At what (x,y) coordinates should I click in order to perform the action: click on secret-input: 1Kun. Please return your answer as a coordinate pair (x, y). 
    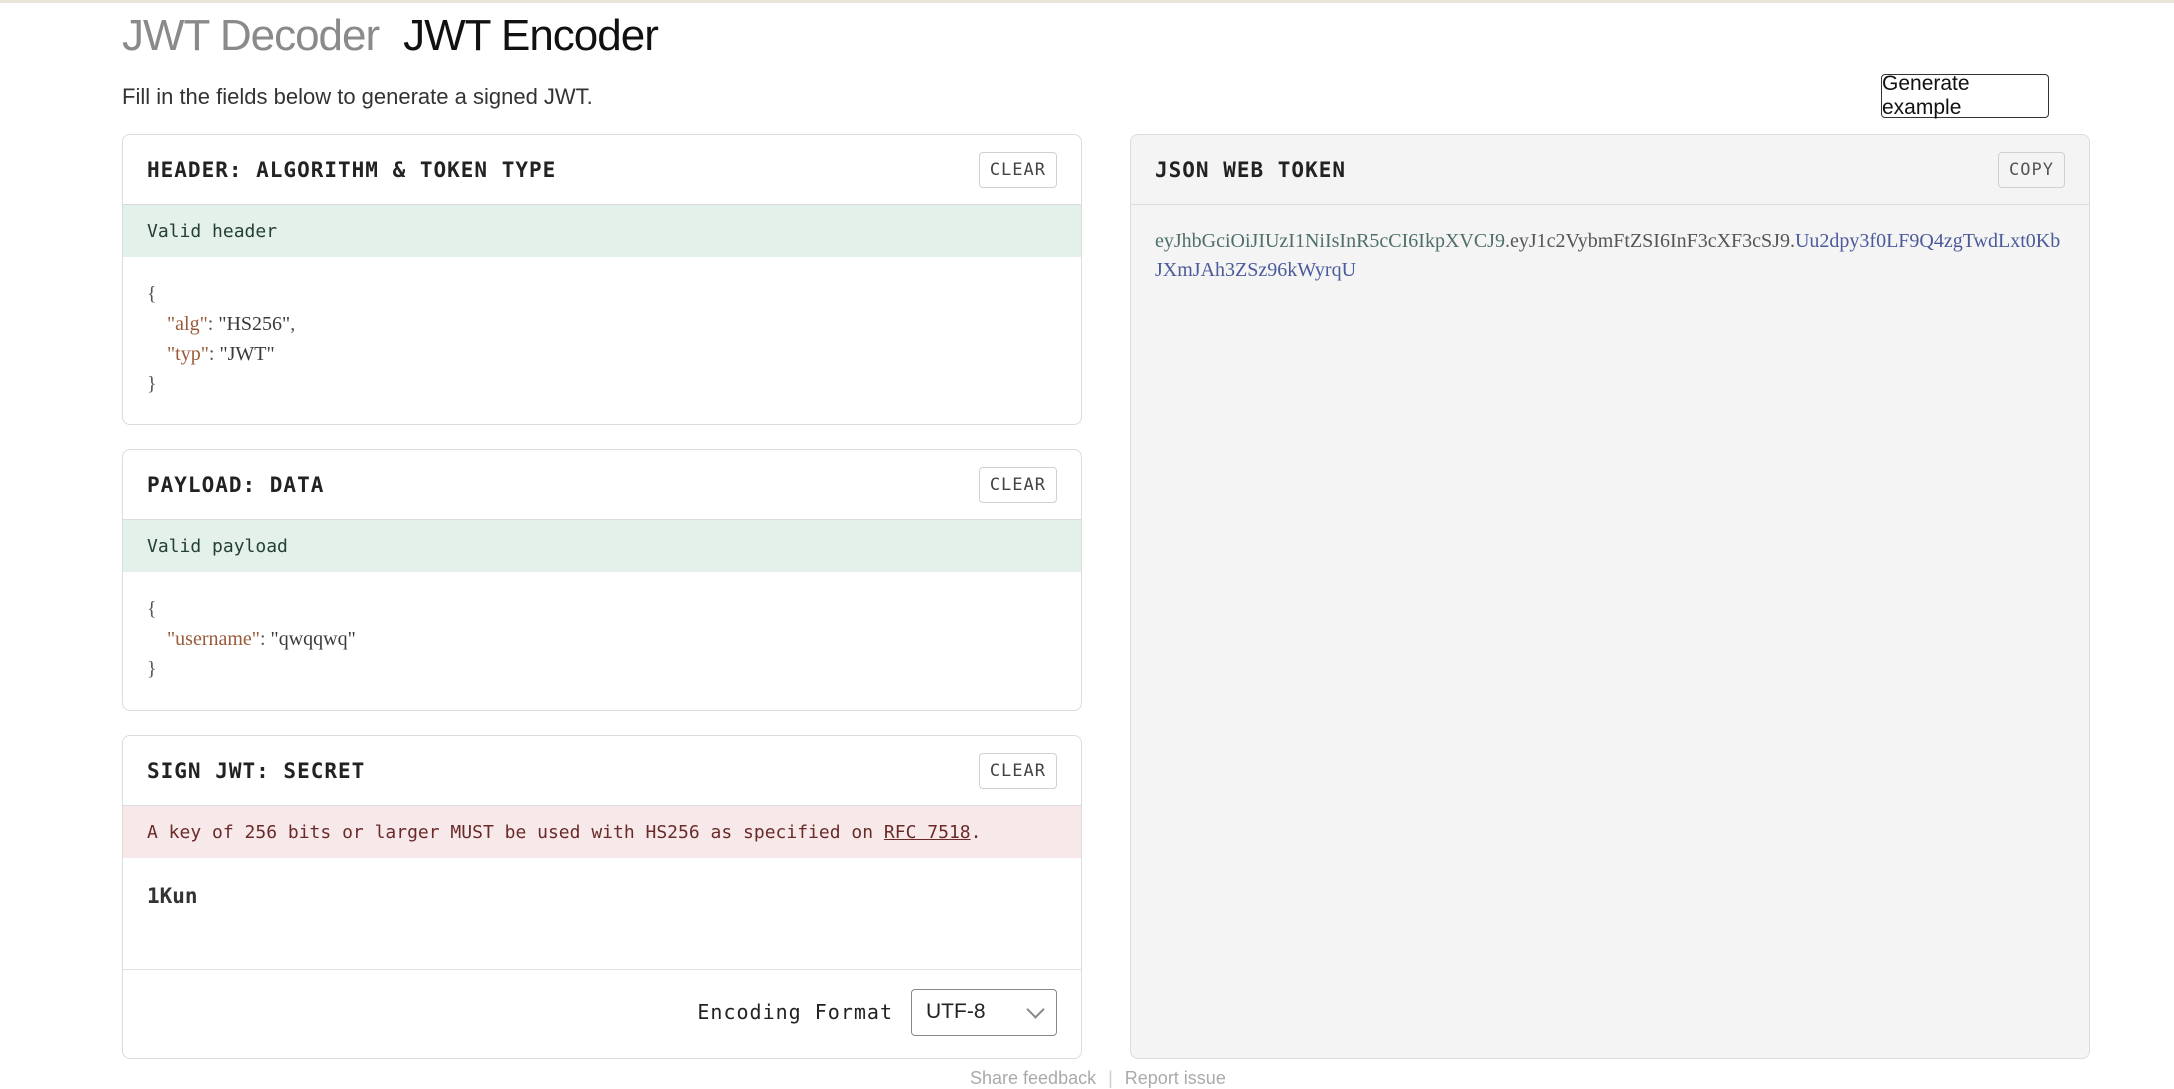
    Looking at the image, I should click on (602, 914).